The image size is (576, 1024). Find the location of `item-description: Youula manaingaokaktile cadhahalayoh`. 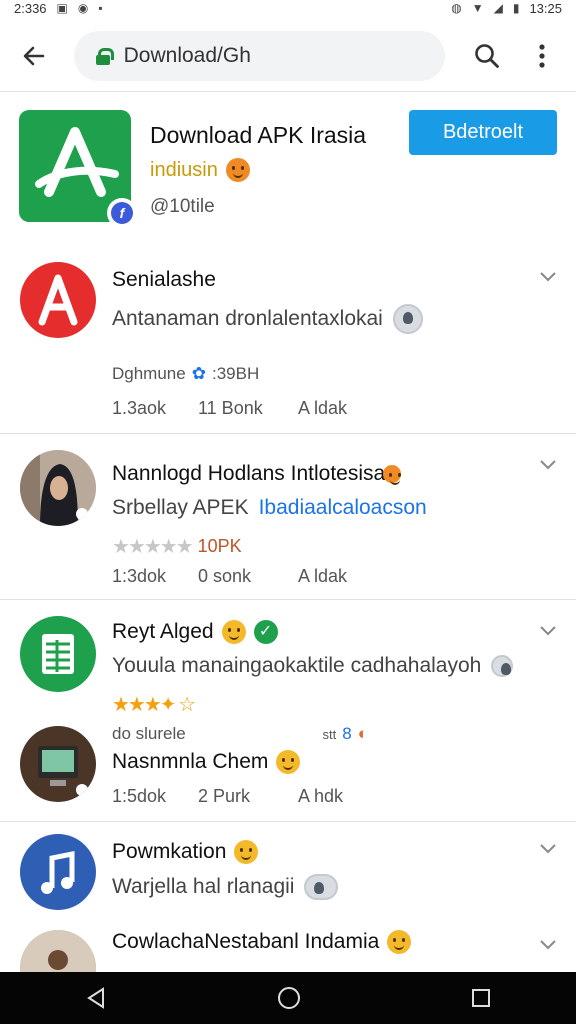

item-description: Youula manaingaokaktile cadhahalayoh is located at coordinates (313, 666).